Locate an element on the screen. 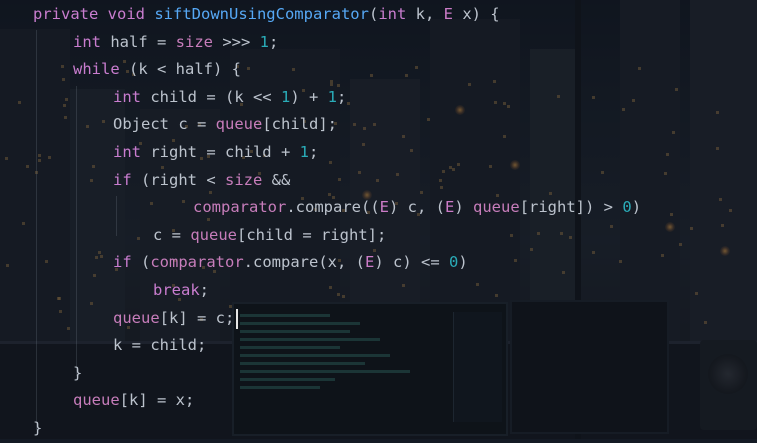 This screenshot has width=757, height=443. code-token: ) c) <= is located at coordinates (411, 262).